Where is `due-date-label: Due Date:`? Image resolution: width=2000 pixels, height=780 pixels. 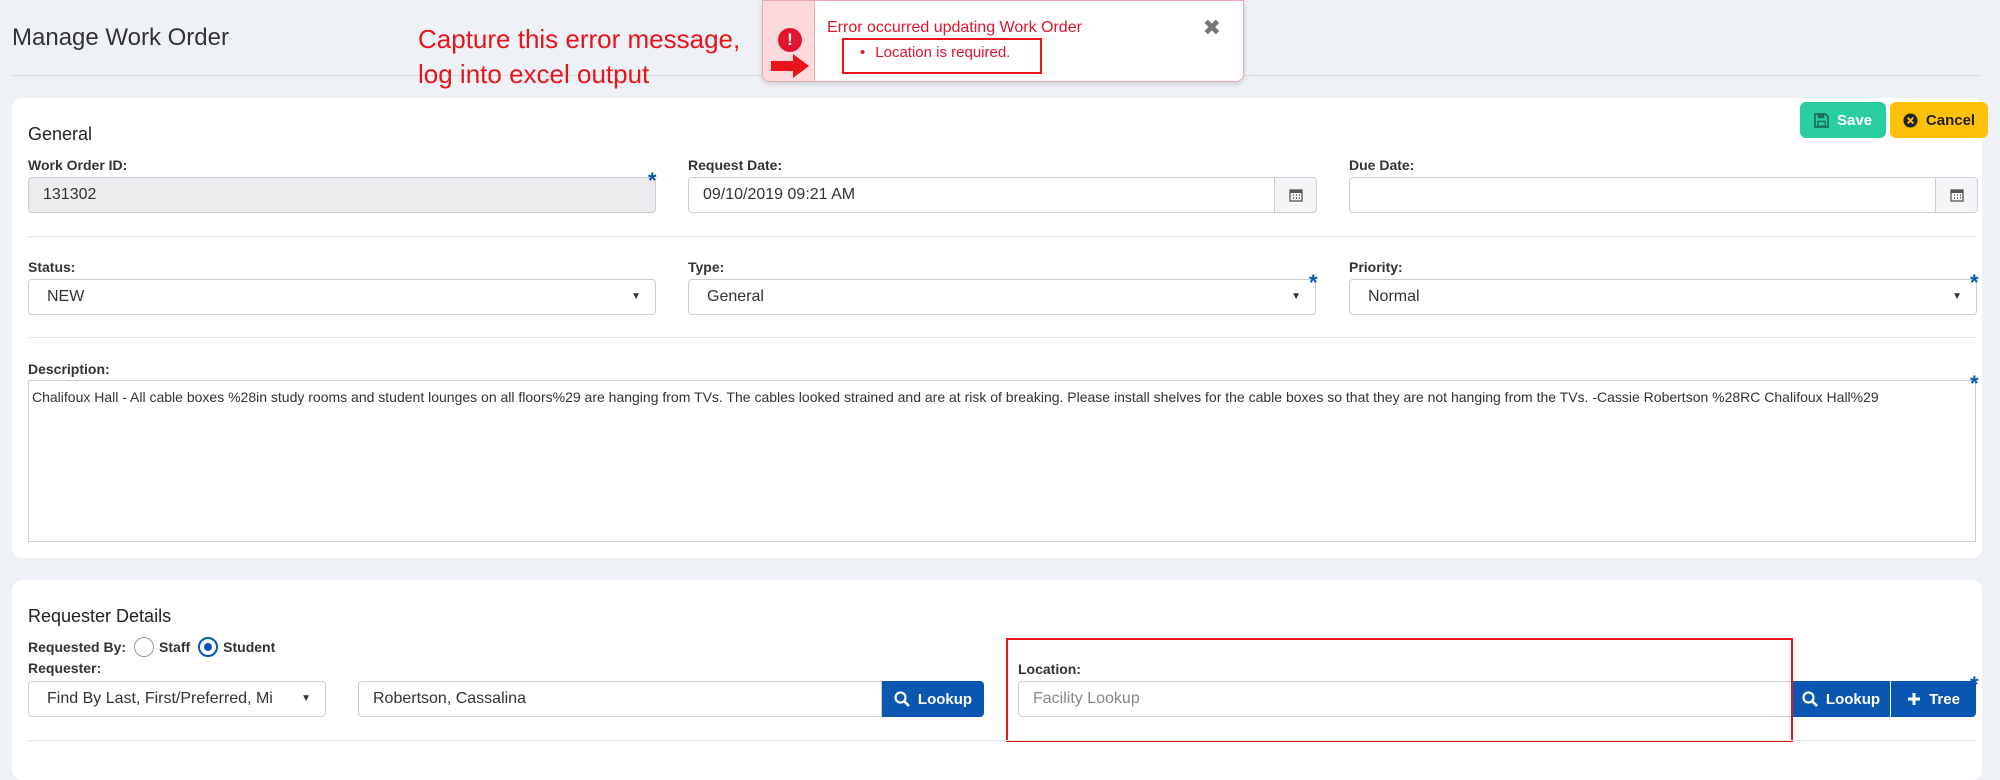 due-date-label: Due Date: is located at coordinates (1382, 165).